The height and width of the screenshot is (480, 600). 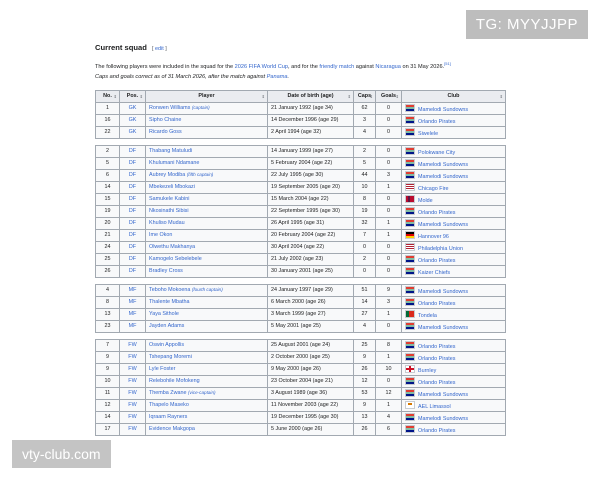 I want to click on player-link: Jayden Adams, so click(x=166, y=326).